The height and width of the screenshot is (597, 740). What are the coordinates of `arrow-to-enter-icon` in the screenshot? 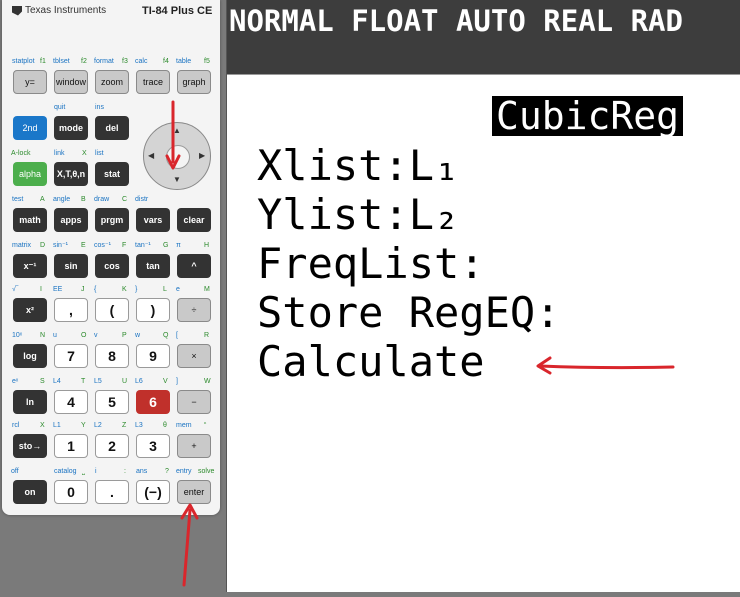 It's located at (189, 545).